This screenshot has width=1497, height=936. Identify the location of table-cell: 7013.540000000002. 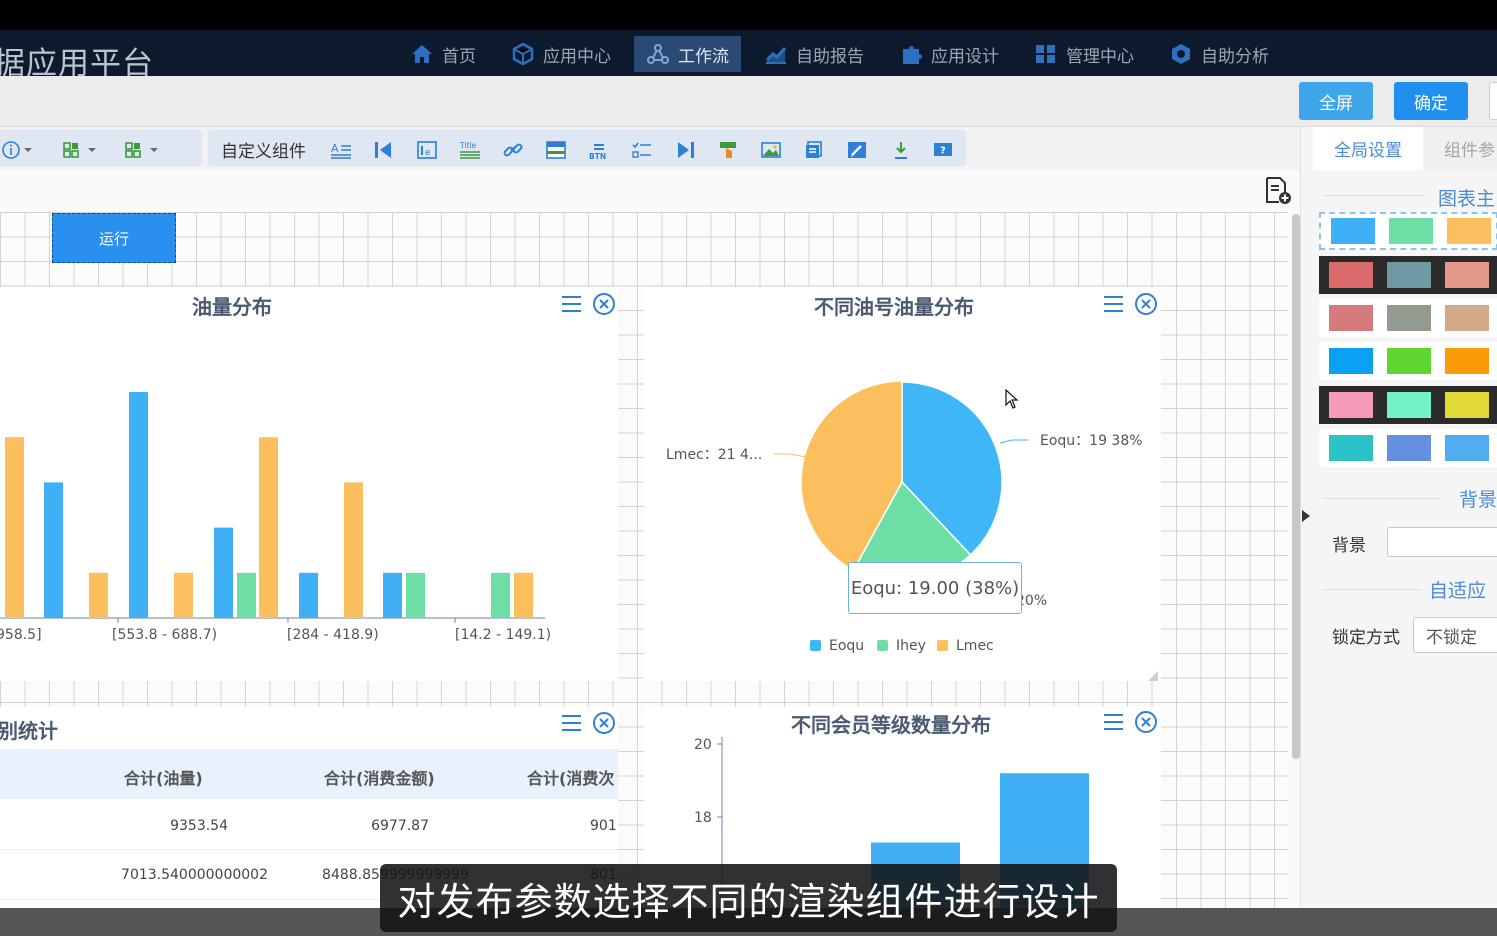
(194, 875).